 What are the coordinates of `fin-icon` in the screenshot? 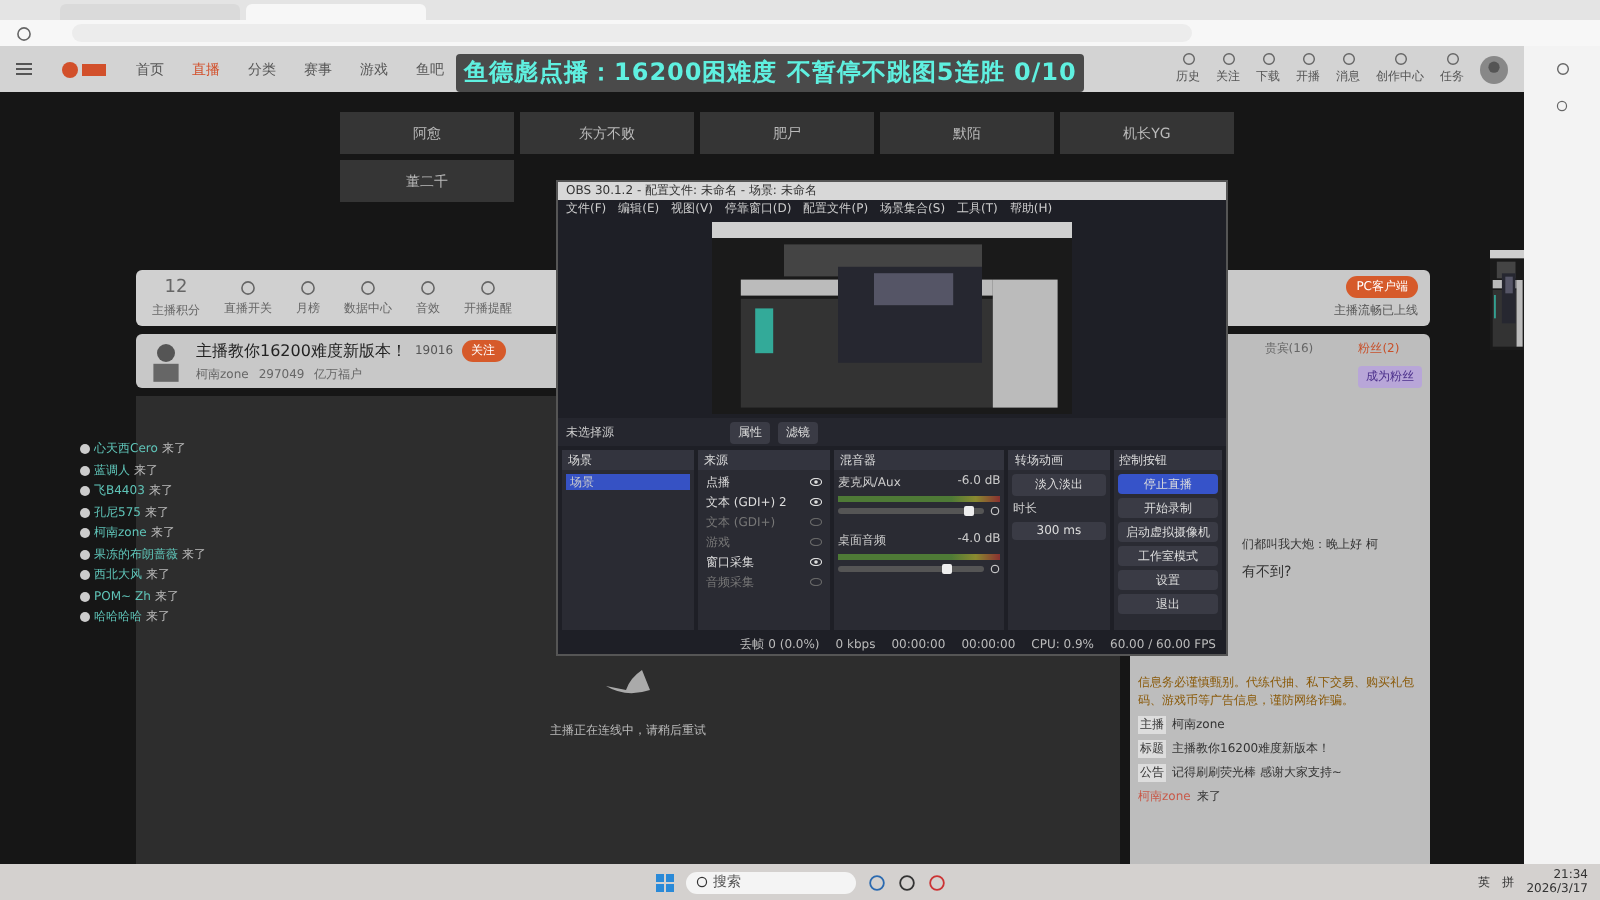 It's located at (628, 684).